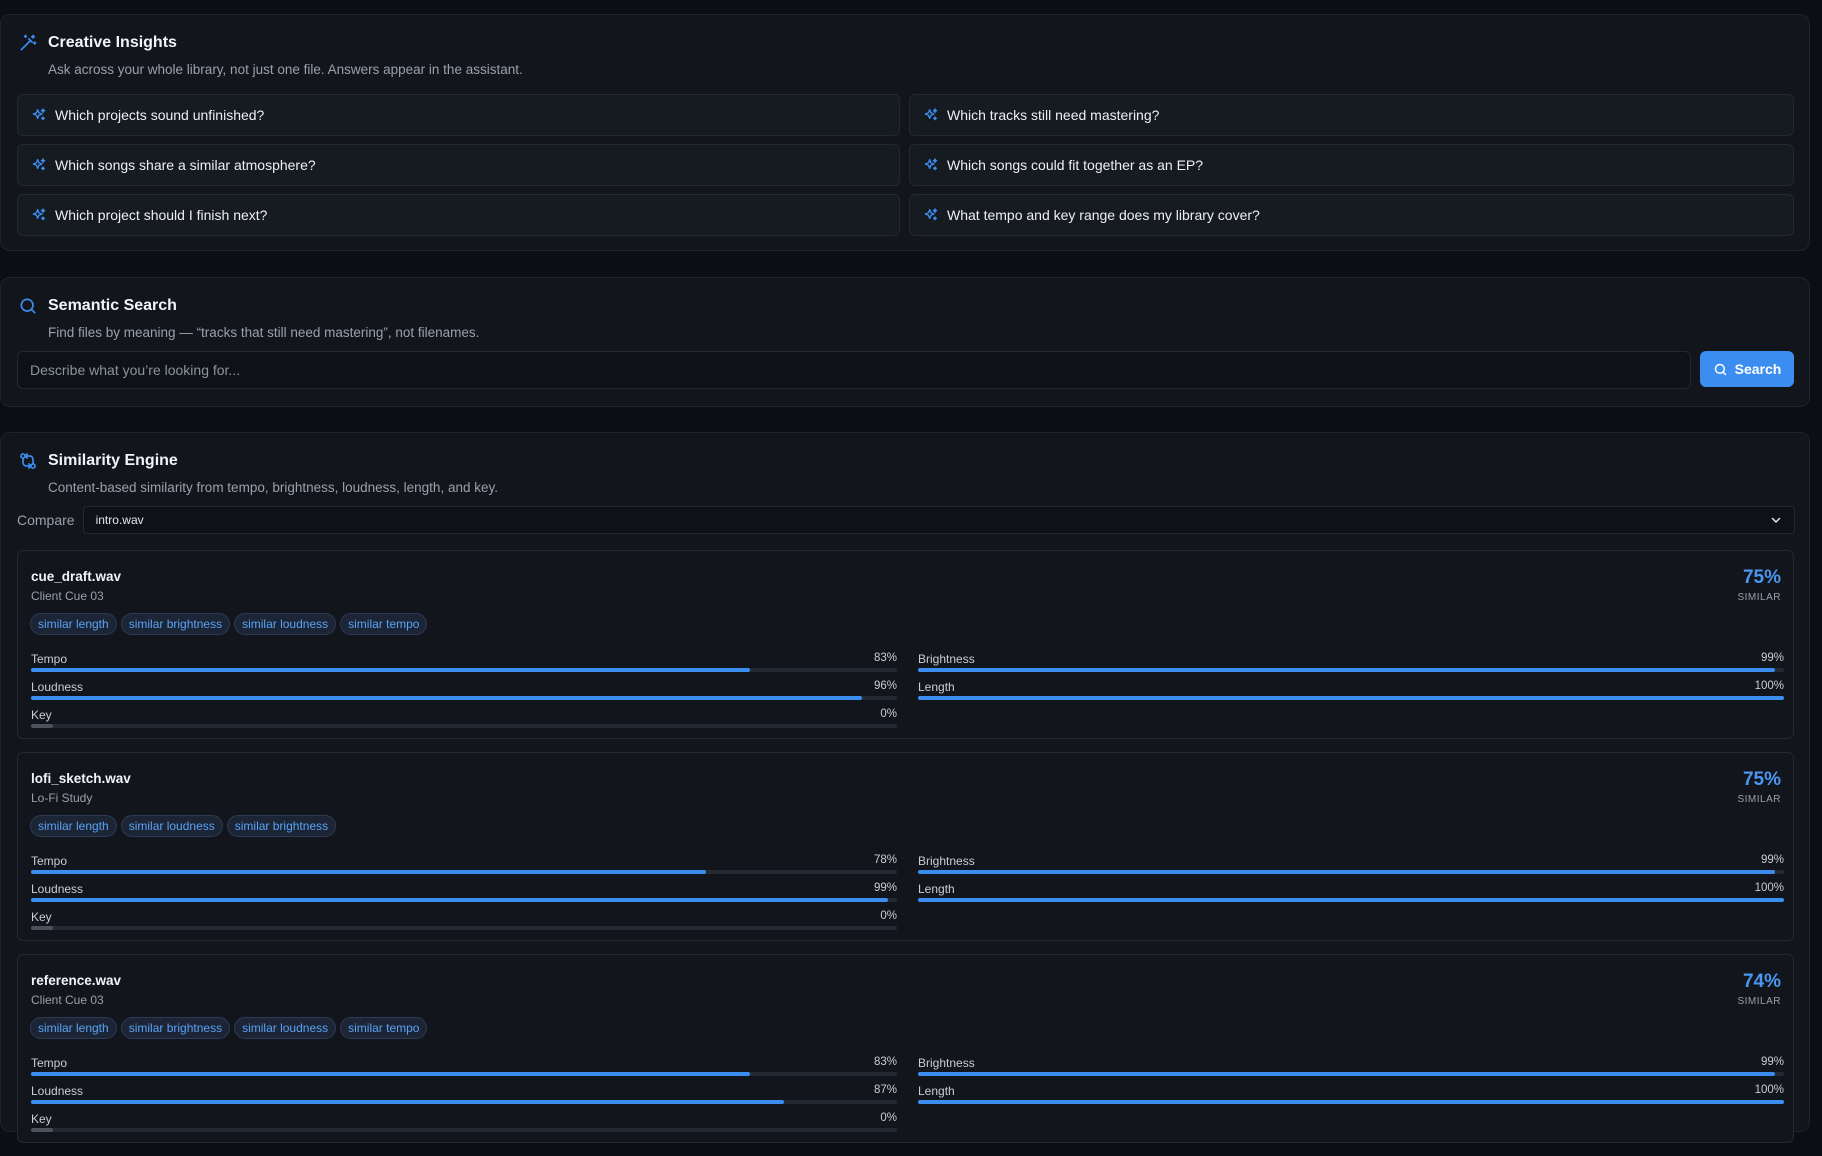  Describe the element at coordinates (1747, 369) in the screenshot. I see `search-button: Search` at that location.